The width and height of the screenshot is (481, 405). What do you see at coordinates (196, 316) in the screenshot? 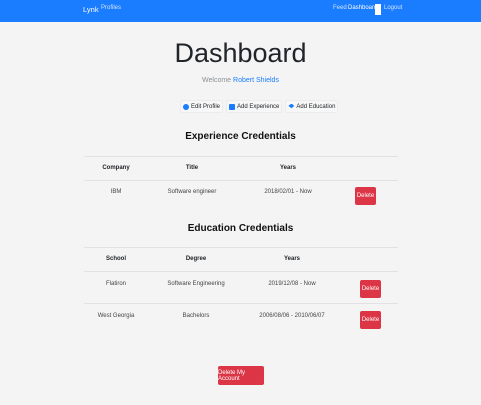
I see `degree-cell: Bachelors` at bounding box center [196, 316].